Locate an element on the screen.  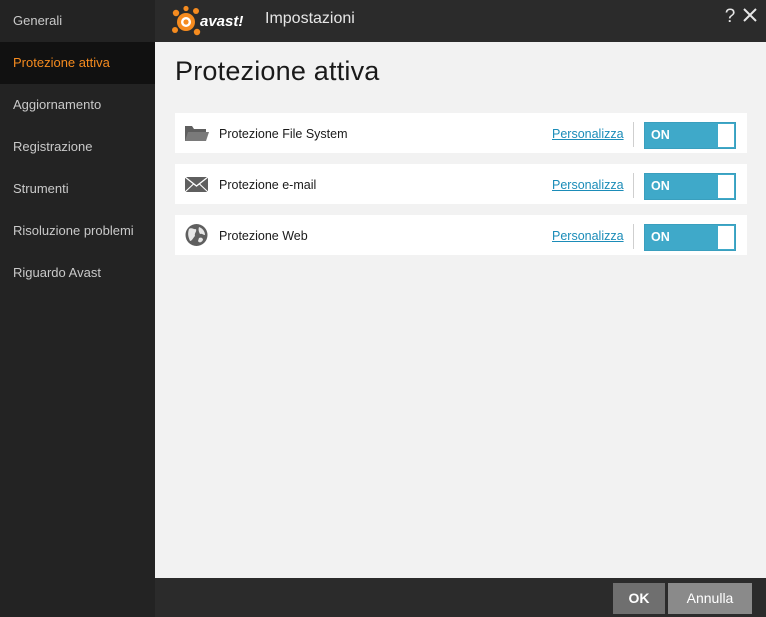
sidebar-item-generali: Generali is located at coordinates (77, 21).